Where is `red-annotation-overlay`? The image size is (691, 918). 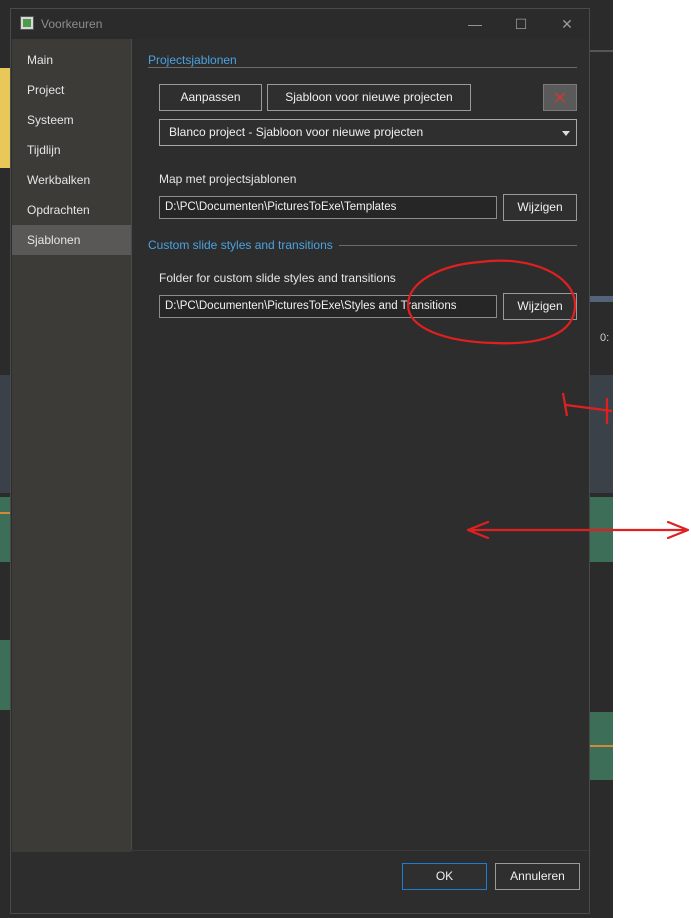 red-annotation-overlay is located at coordinates (548, 399).